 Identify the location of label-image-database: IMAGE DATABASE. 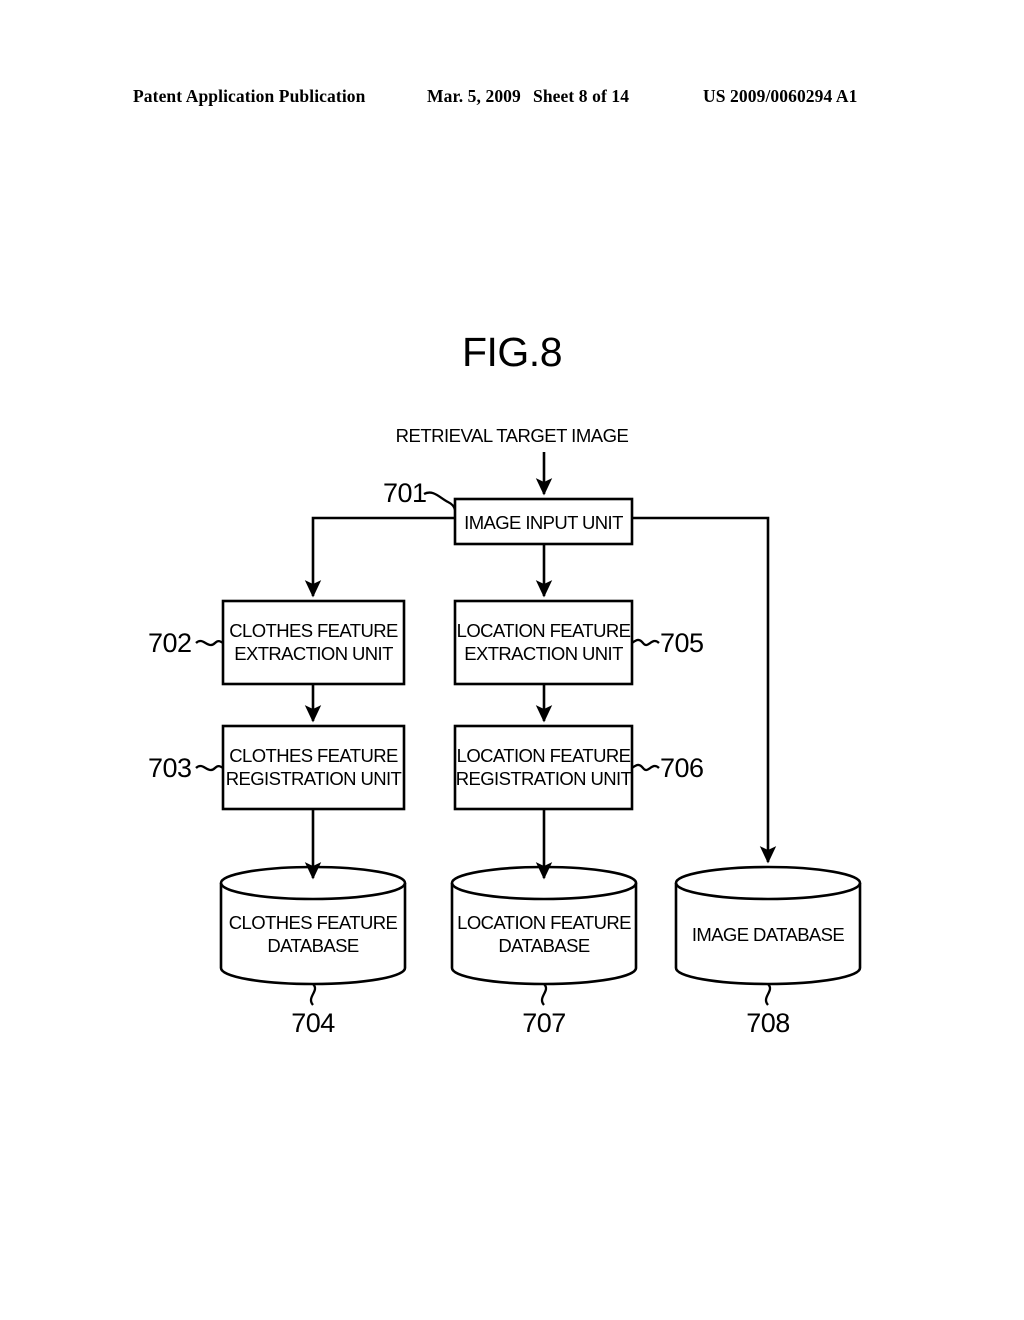
(768, 934).